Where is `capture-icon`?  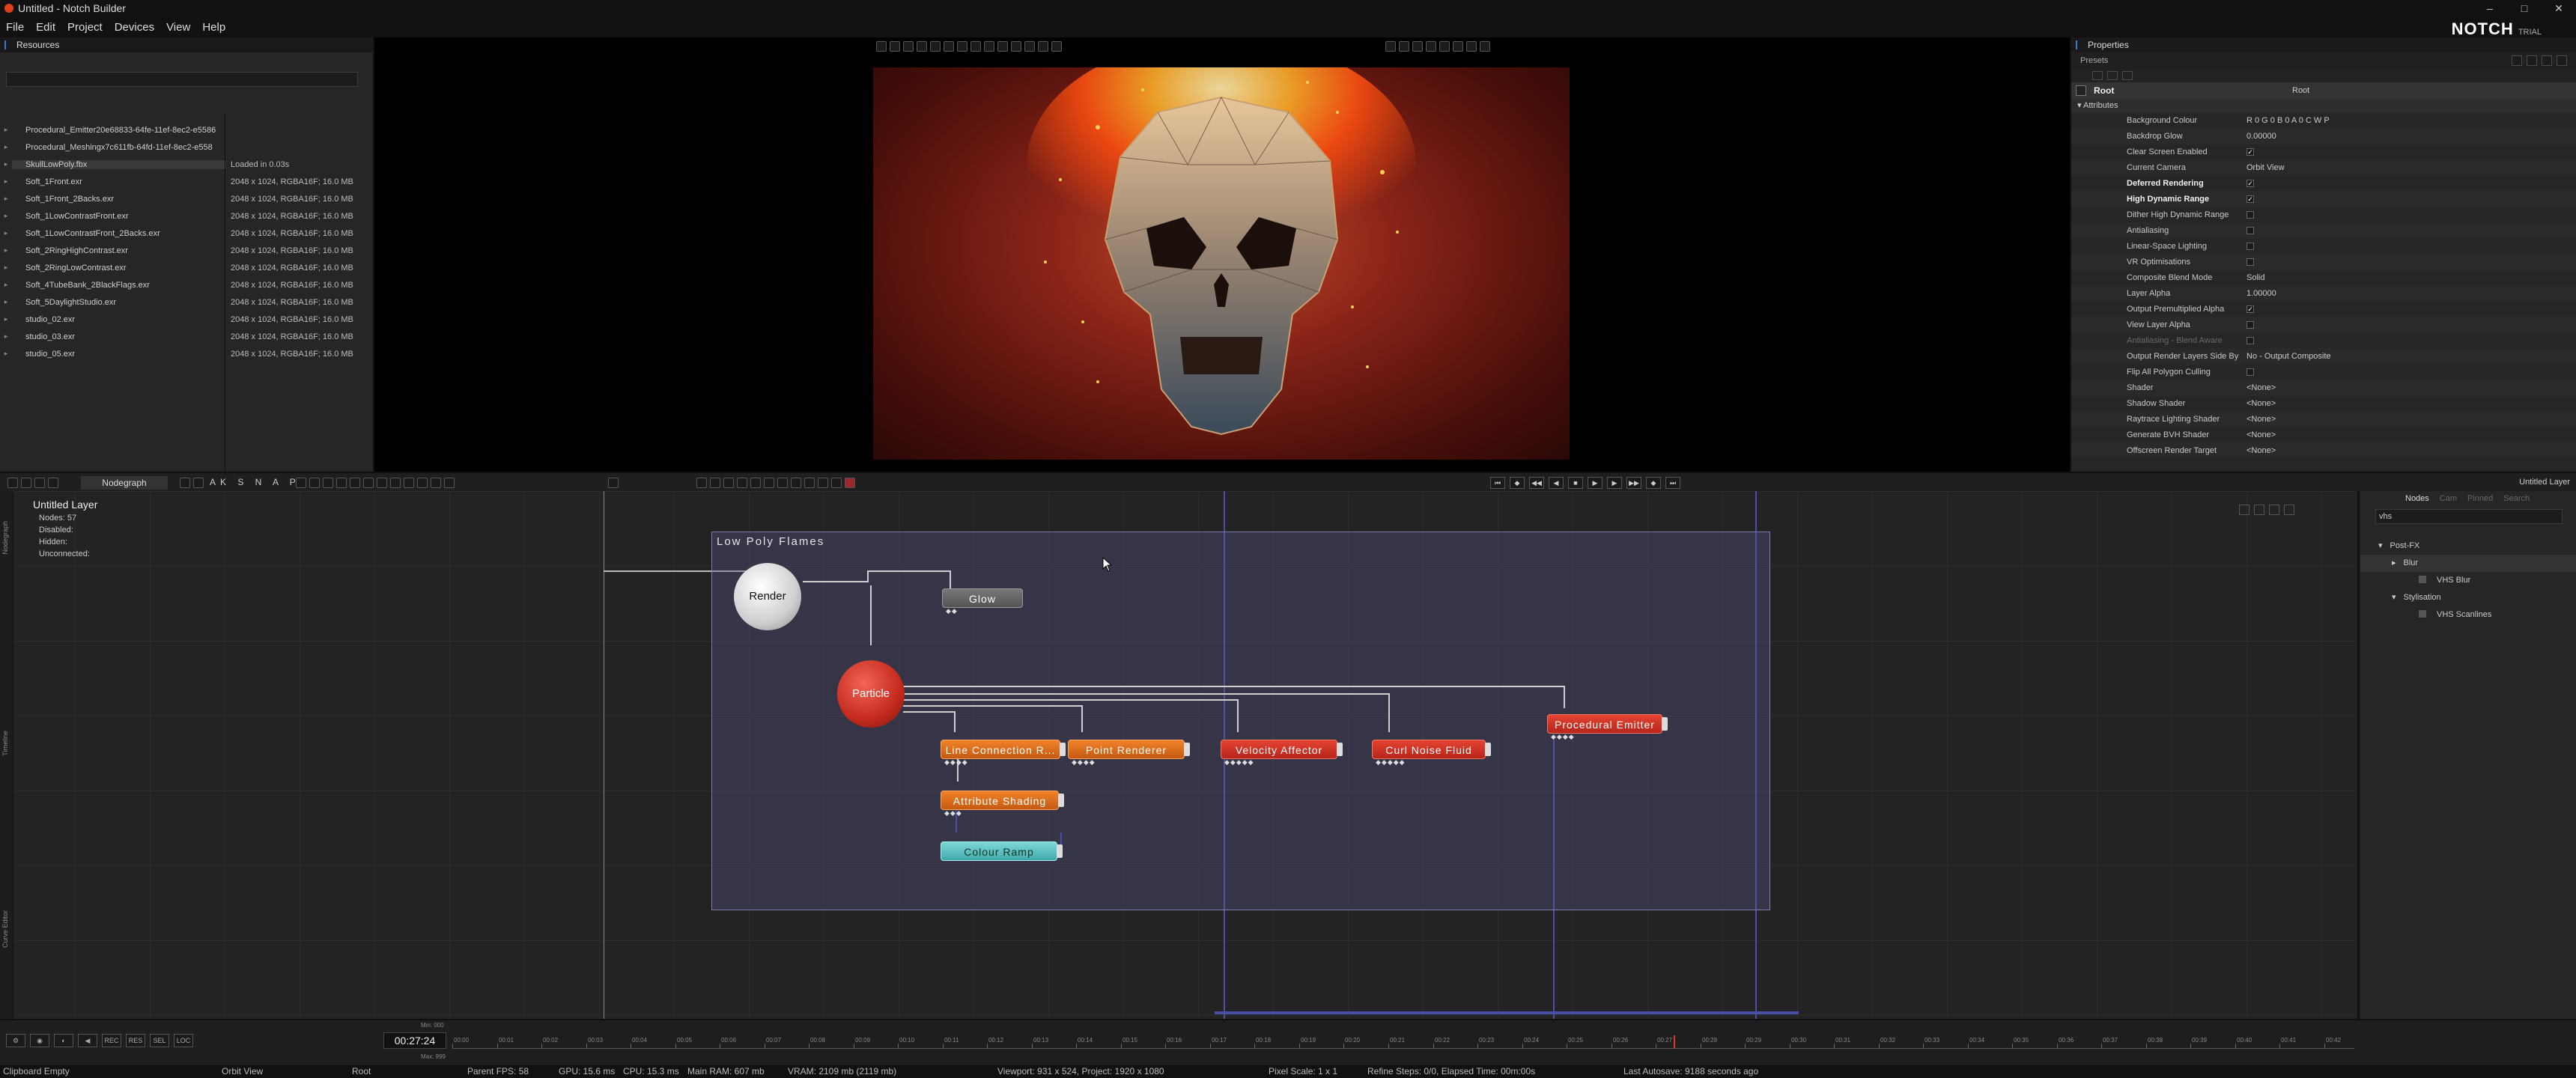 capture-icon is located at coordinates (613, 483).